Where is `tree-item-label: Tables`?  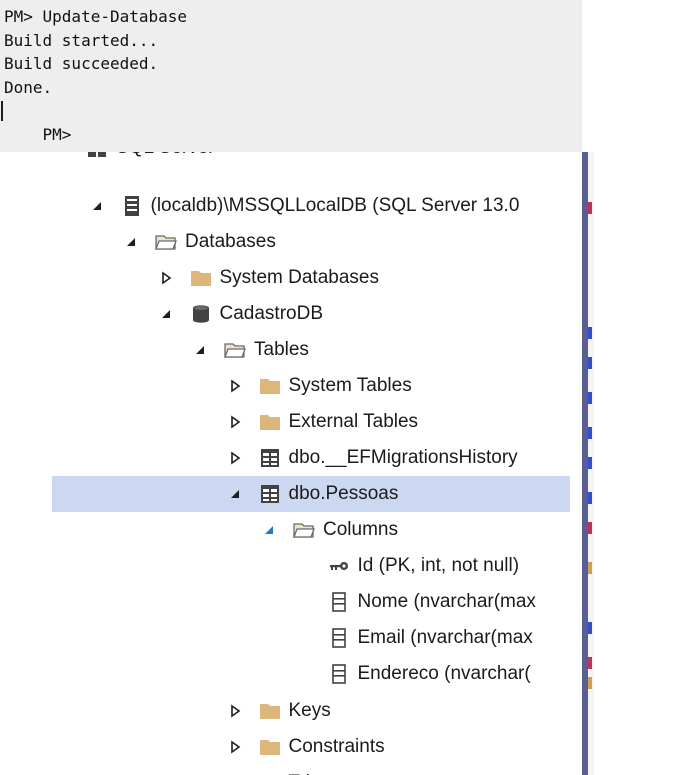
tree-item-label: Tables is located at coordinates (281, 349).